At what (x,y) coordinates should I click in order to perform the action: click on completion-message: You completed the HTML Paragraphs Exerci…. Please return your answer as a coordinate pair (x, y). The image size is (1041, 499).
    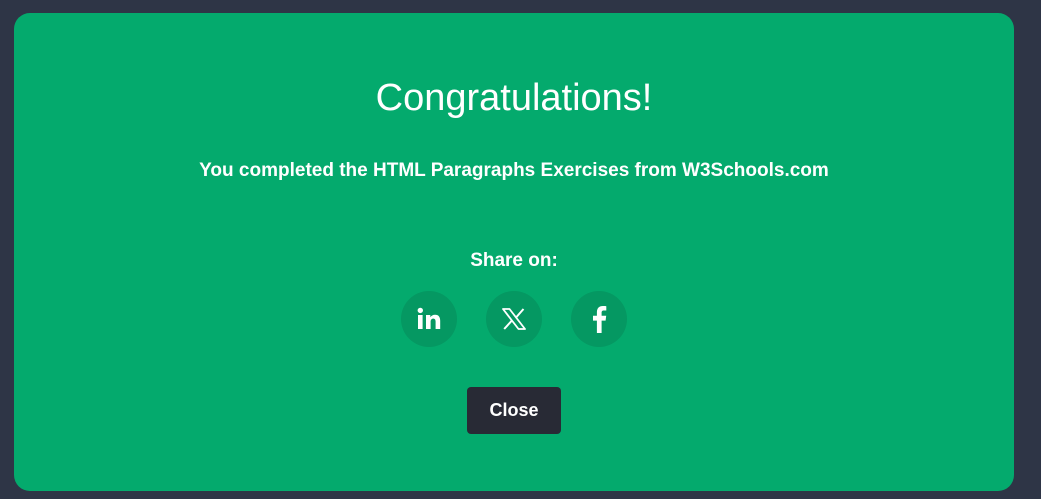
    Looking at the image, I should click on (514, 170).